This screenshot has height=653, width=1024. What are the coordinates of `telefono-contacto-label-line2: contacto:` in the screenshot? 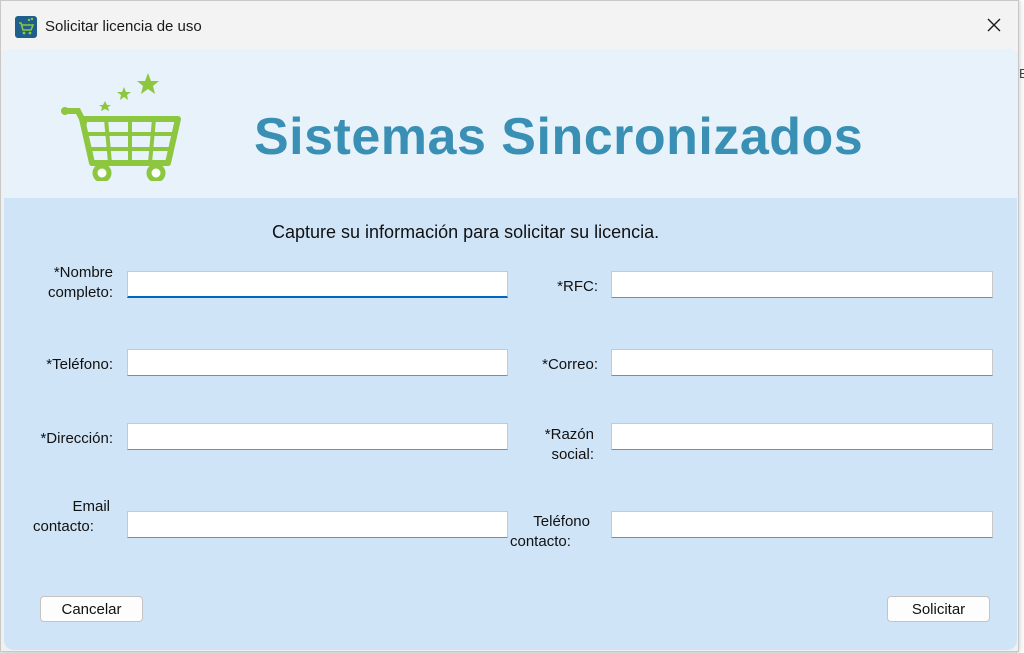 It's located at (540, 541).